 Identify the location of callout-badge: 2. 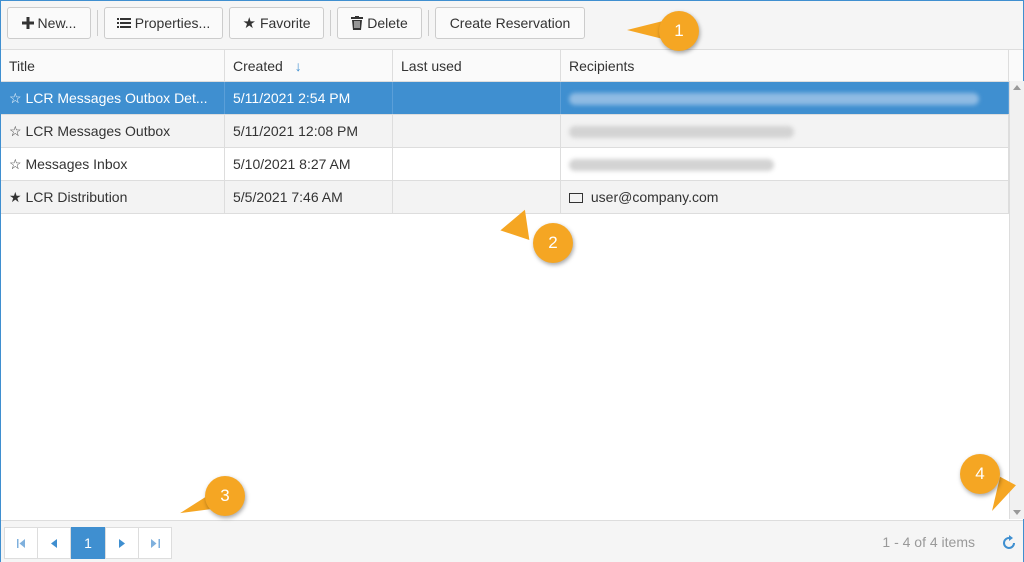
(553, 243).